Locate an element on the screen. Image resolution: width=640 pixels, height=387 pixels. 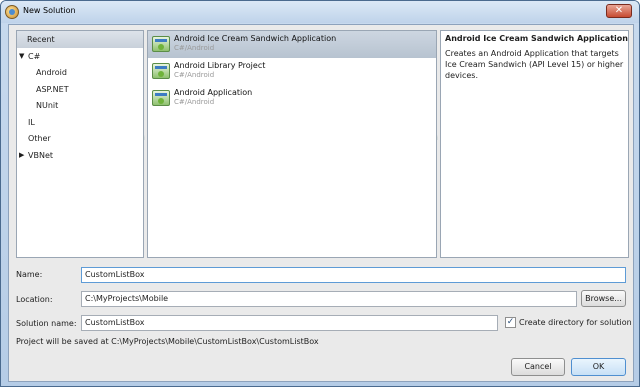
checkmark-icon: ✓ is located at coordinates (510, 322).